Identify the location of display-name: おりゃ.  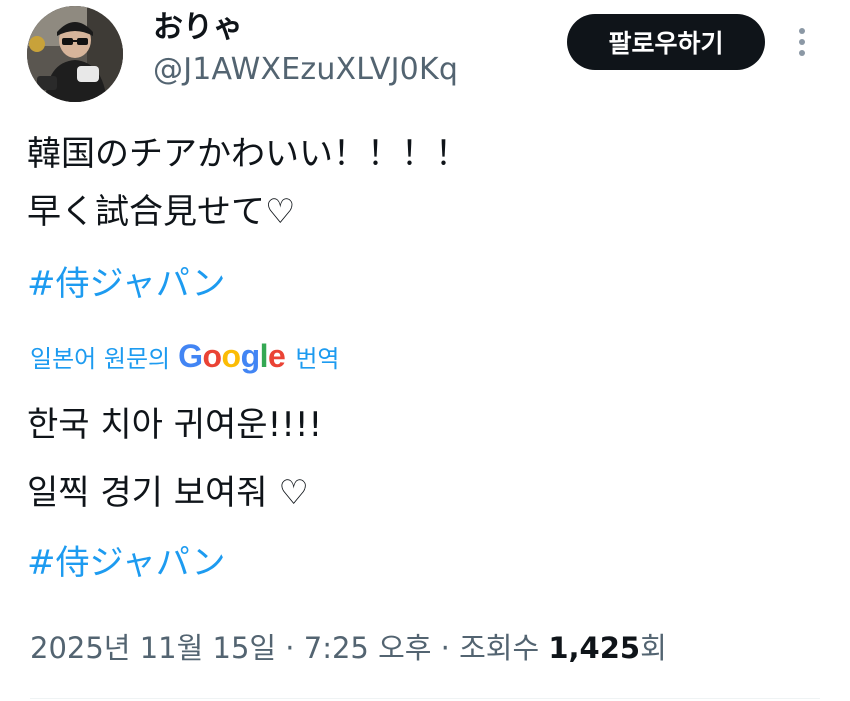
(198, 28).